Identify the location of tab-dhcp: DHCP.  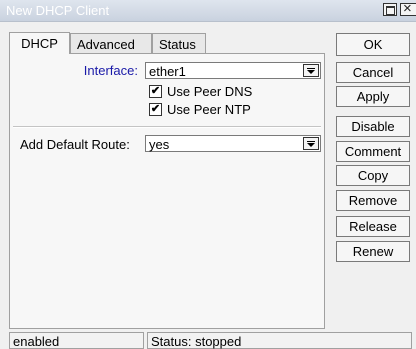
(39, 43).